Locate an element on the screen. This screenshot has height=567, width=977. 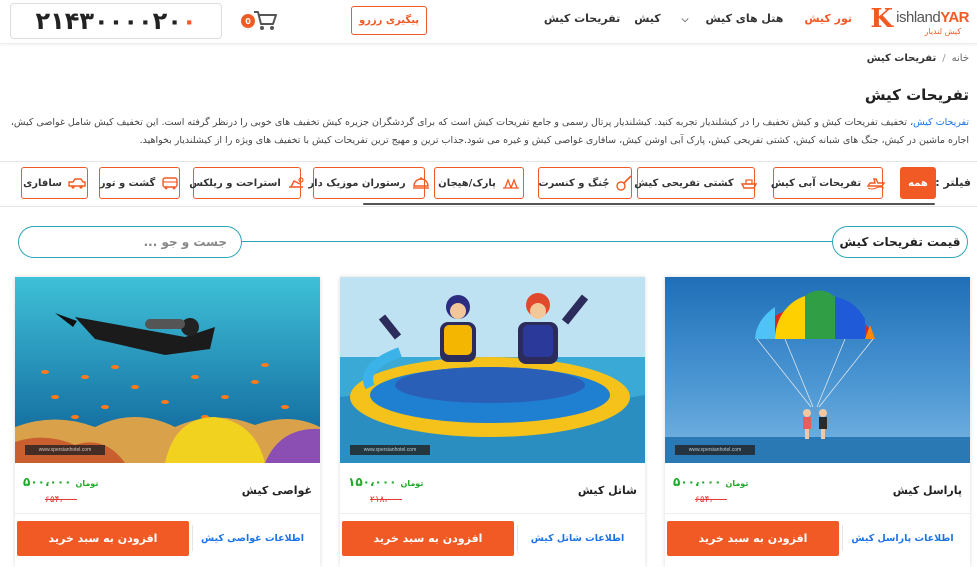
track-reservation-button: پیگیری رزرو is located at coordinates (389, 20).